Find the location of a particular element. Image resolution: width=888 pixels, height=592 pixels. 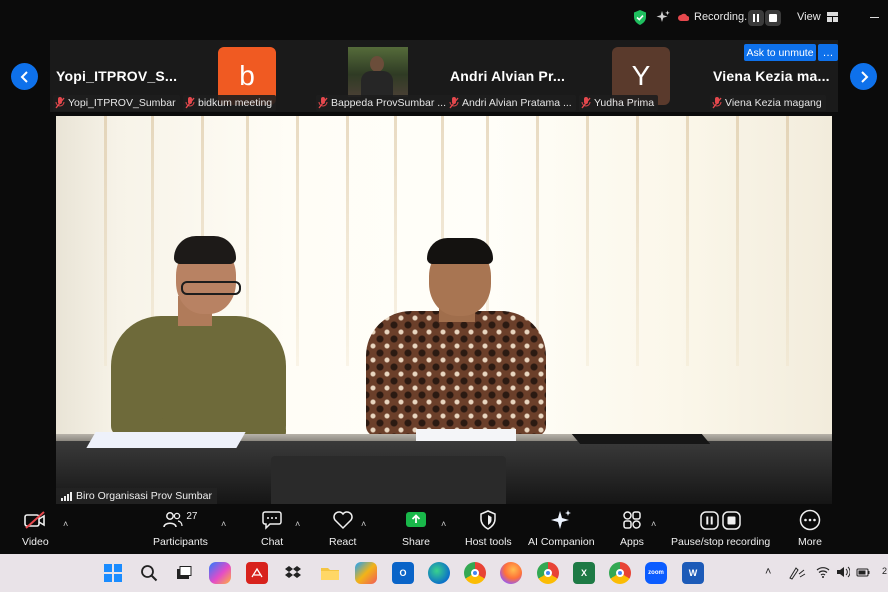

file-explorer-icon is located at coordinates (330, 573).